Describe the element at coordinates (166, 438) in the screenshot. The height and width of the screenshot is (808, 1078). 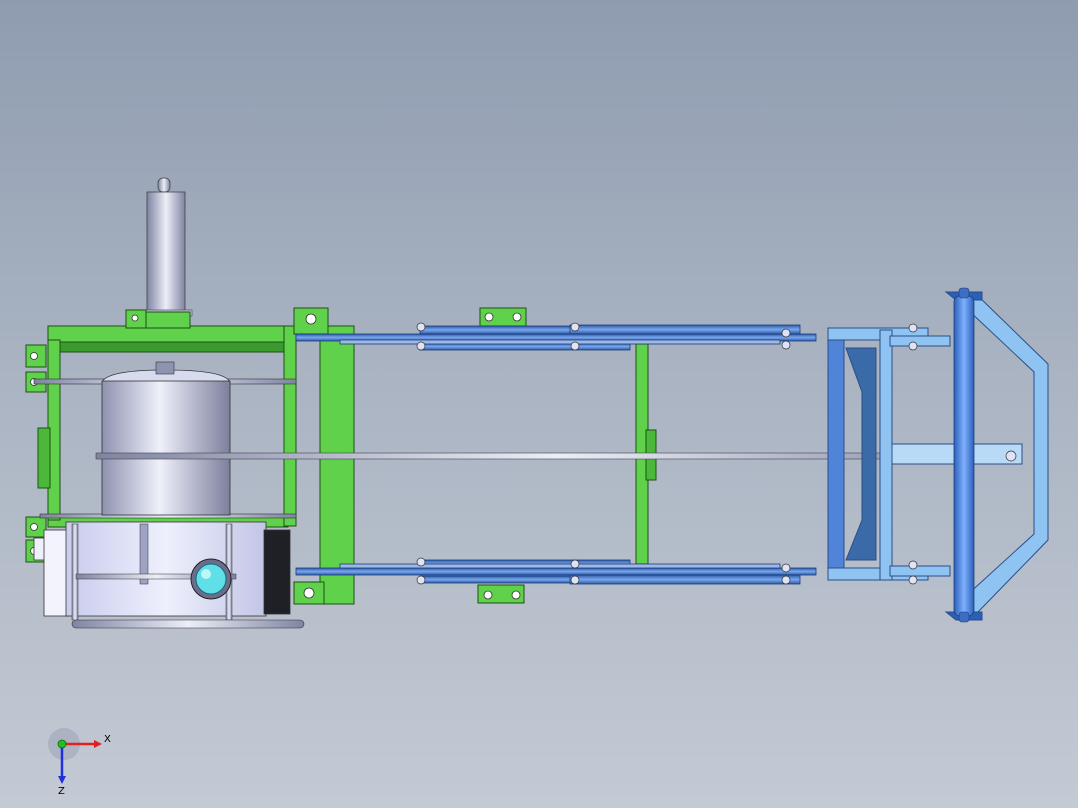
I see `drum-cylinder` at that location.